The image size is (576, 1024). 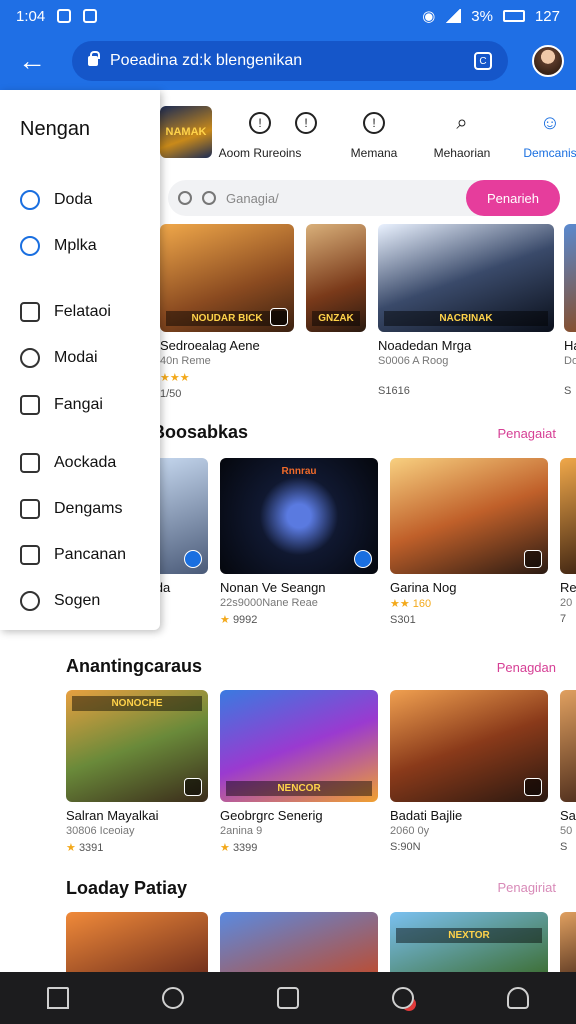 What do you see at coordinates (112, 815) in the screenshot?
I see `card-title: Salran Mayalkai` at bounding box center [112, 815].